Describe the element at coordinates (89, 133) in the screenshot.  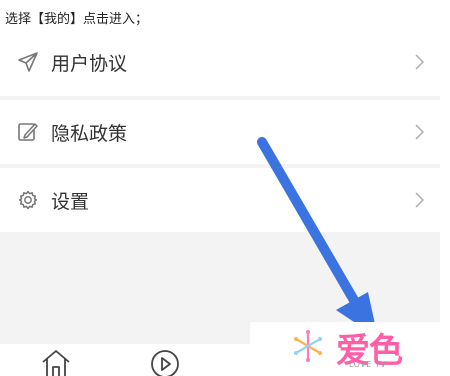
I see `menu-item-label: 隐私政策` at that location.